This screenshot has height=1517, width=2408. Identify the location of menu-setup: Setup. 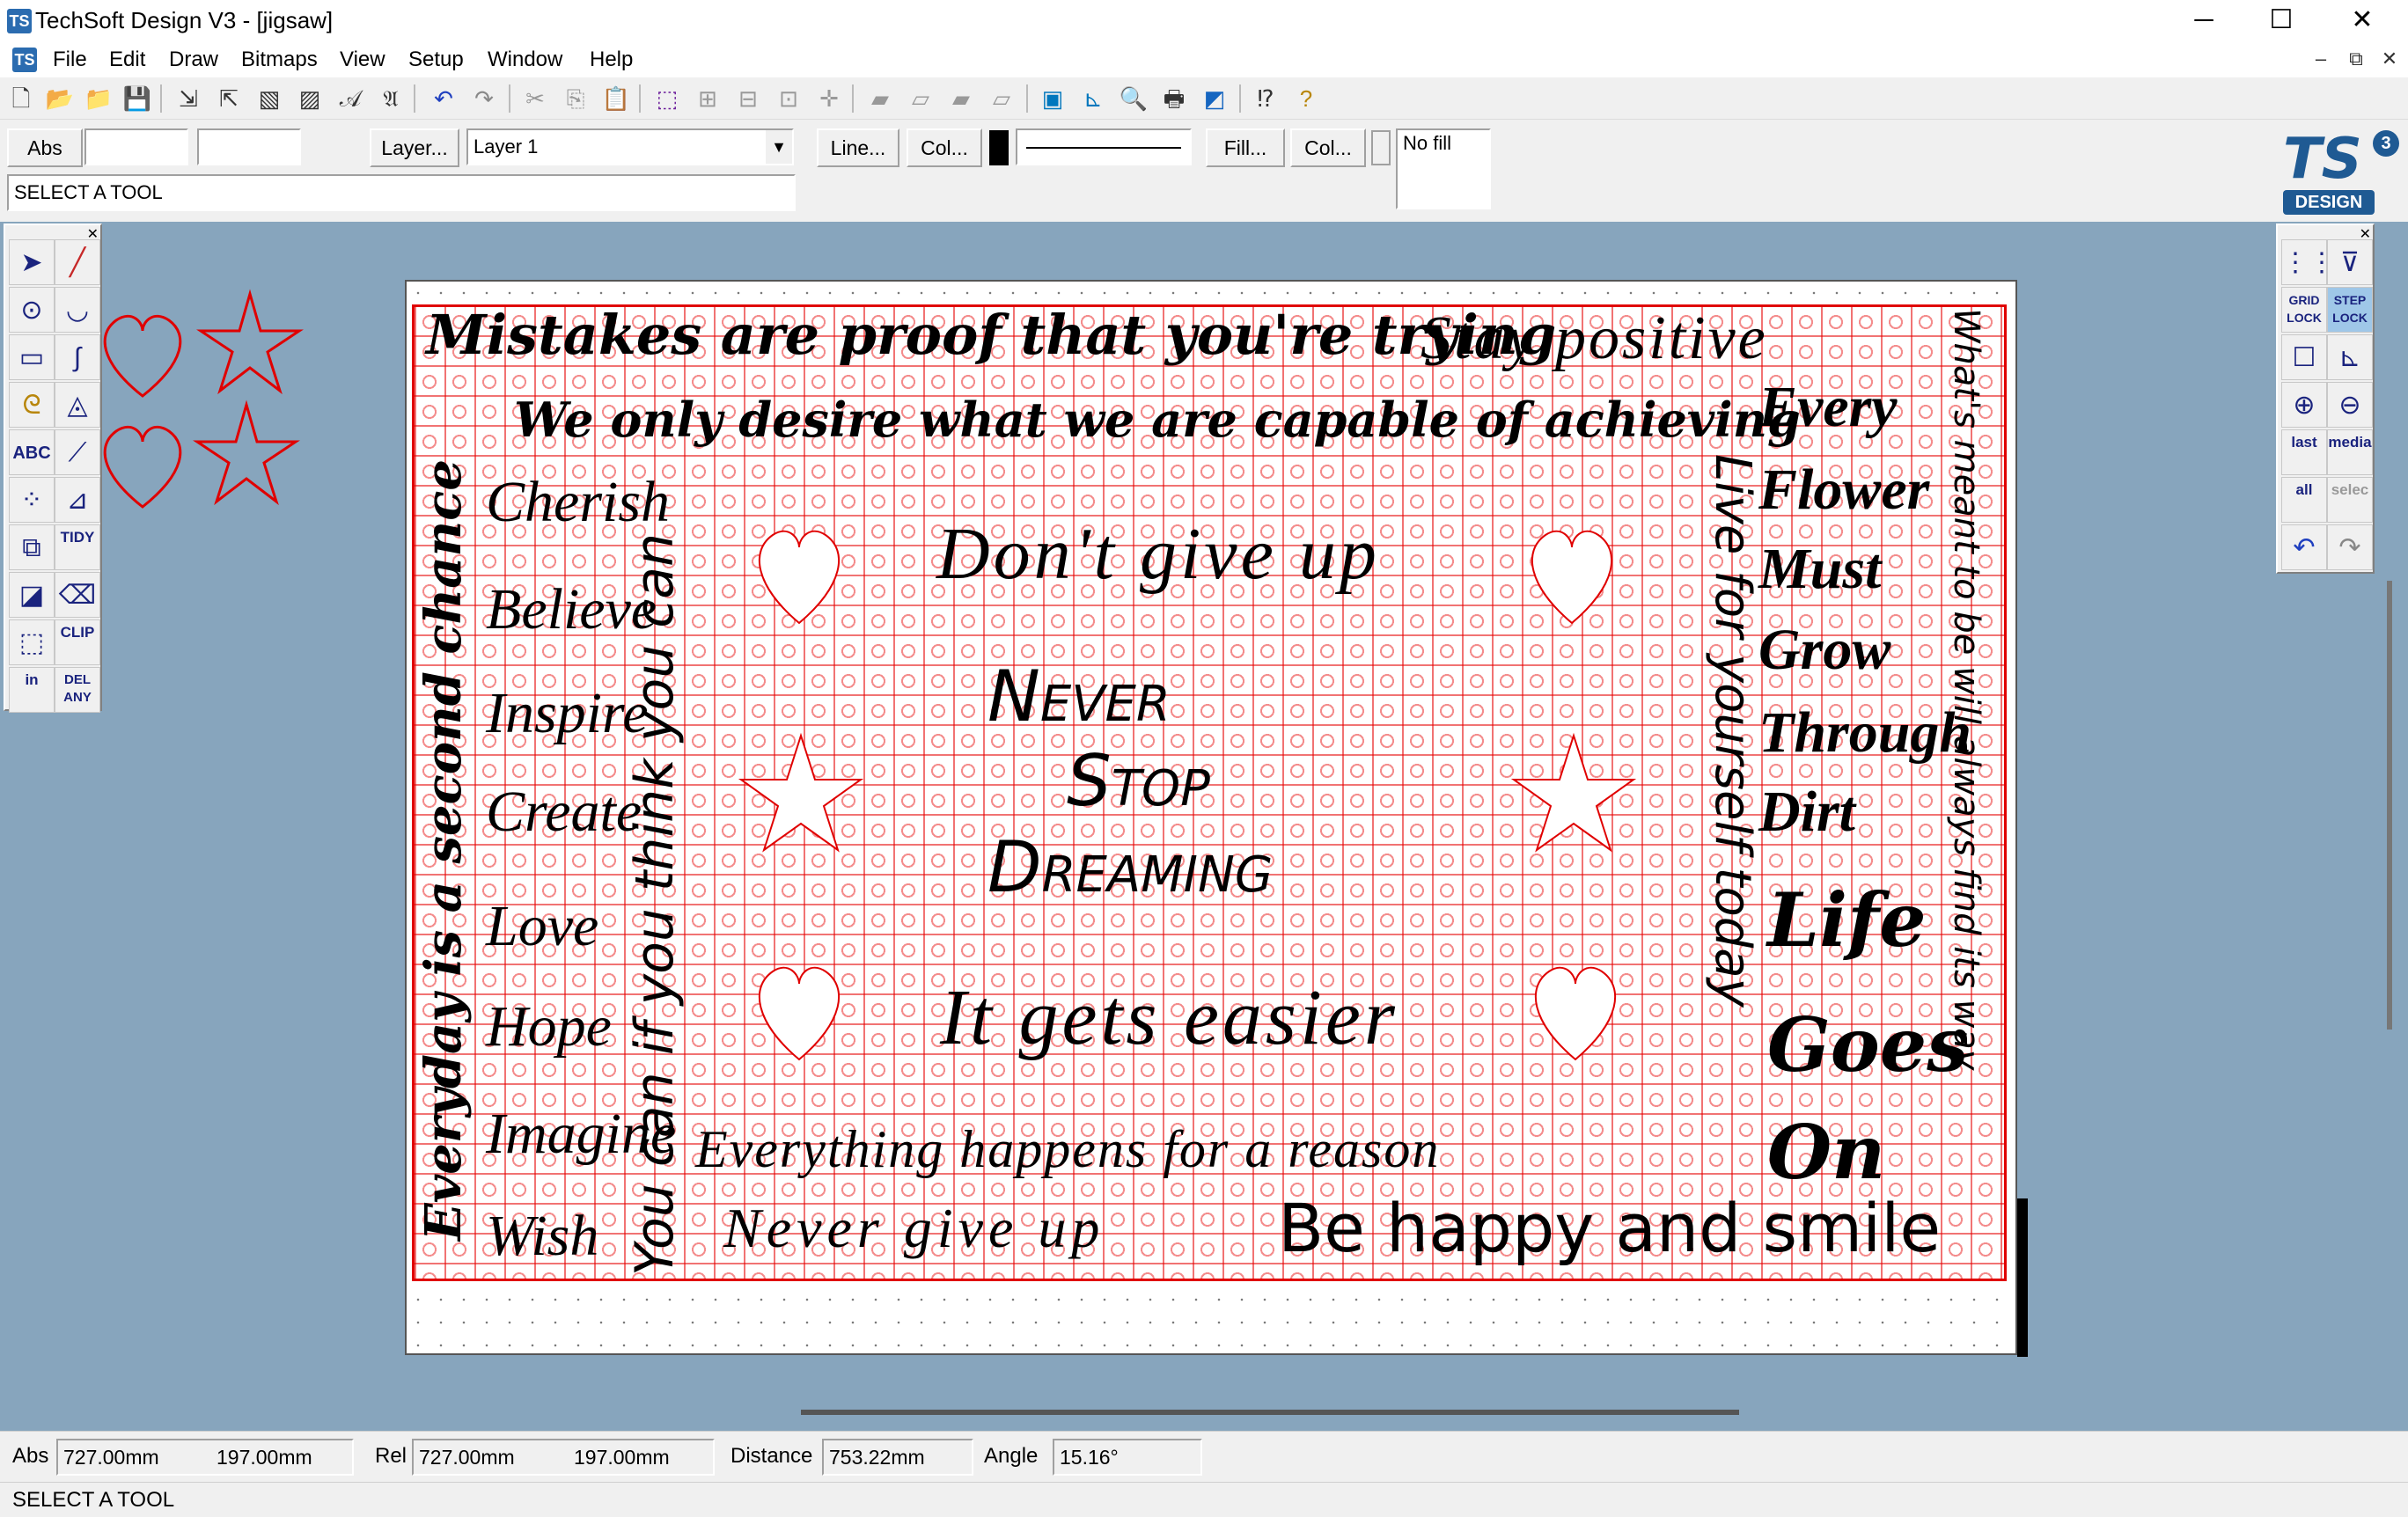
(436, 60).